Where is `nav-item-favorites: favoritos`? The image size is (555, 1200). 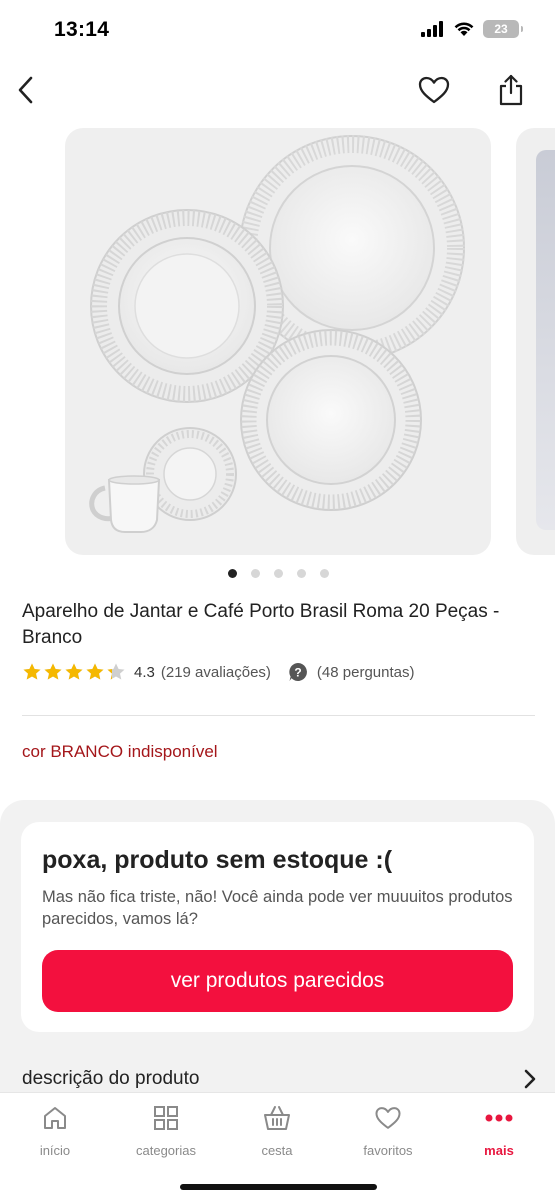 nav-item-favorites: favoritos is located at coordinates (388, 1133).